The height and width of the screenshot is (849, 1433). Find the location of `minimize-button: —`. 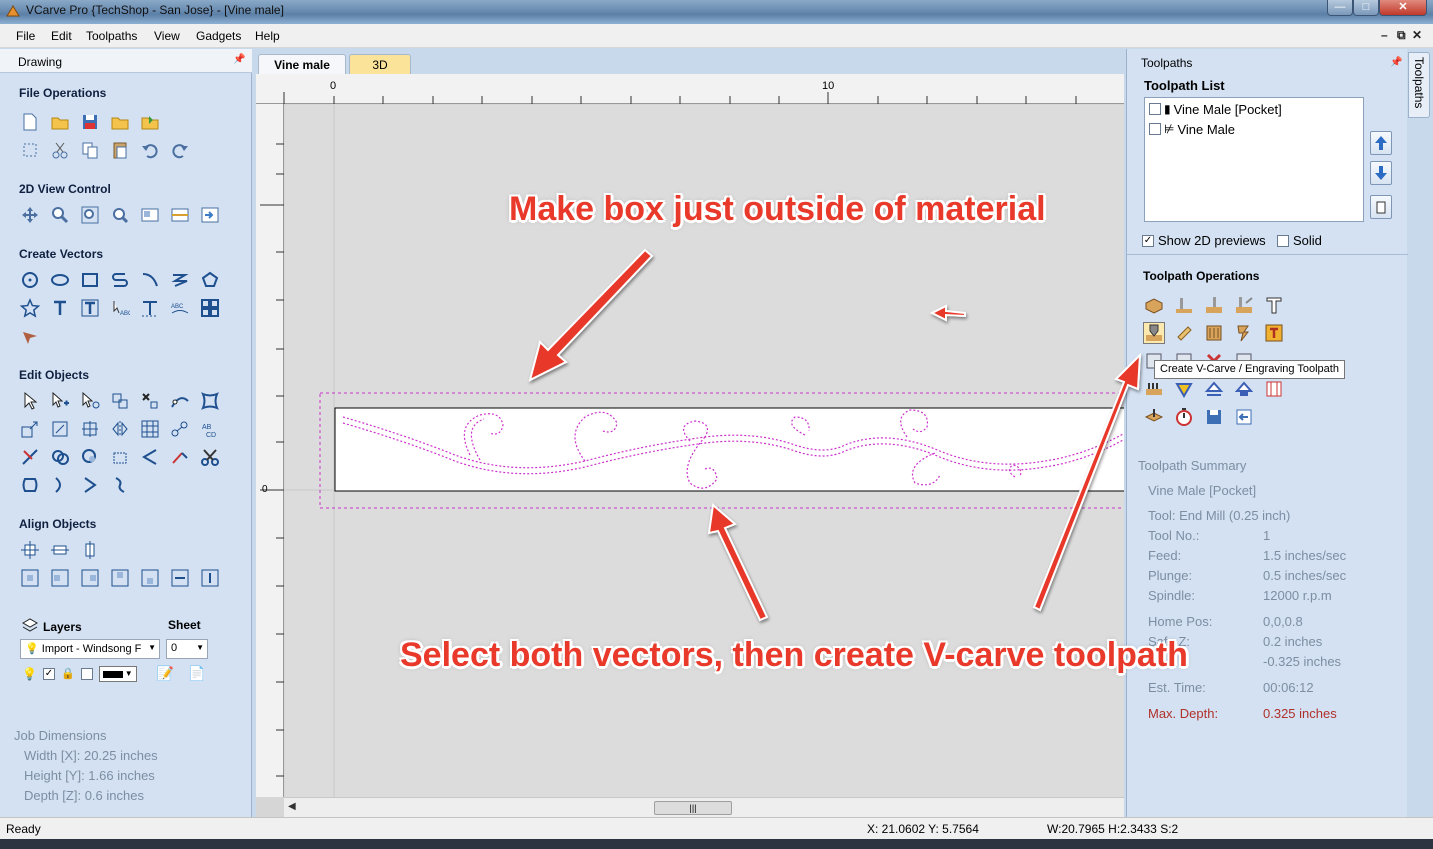

minimize-button: — is located at coordinates (1340, 8).